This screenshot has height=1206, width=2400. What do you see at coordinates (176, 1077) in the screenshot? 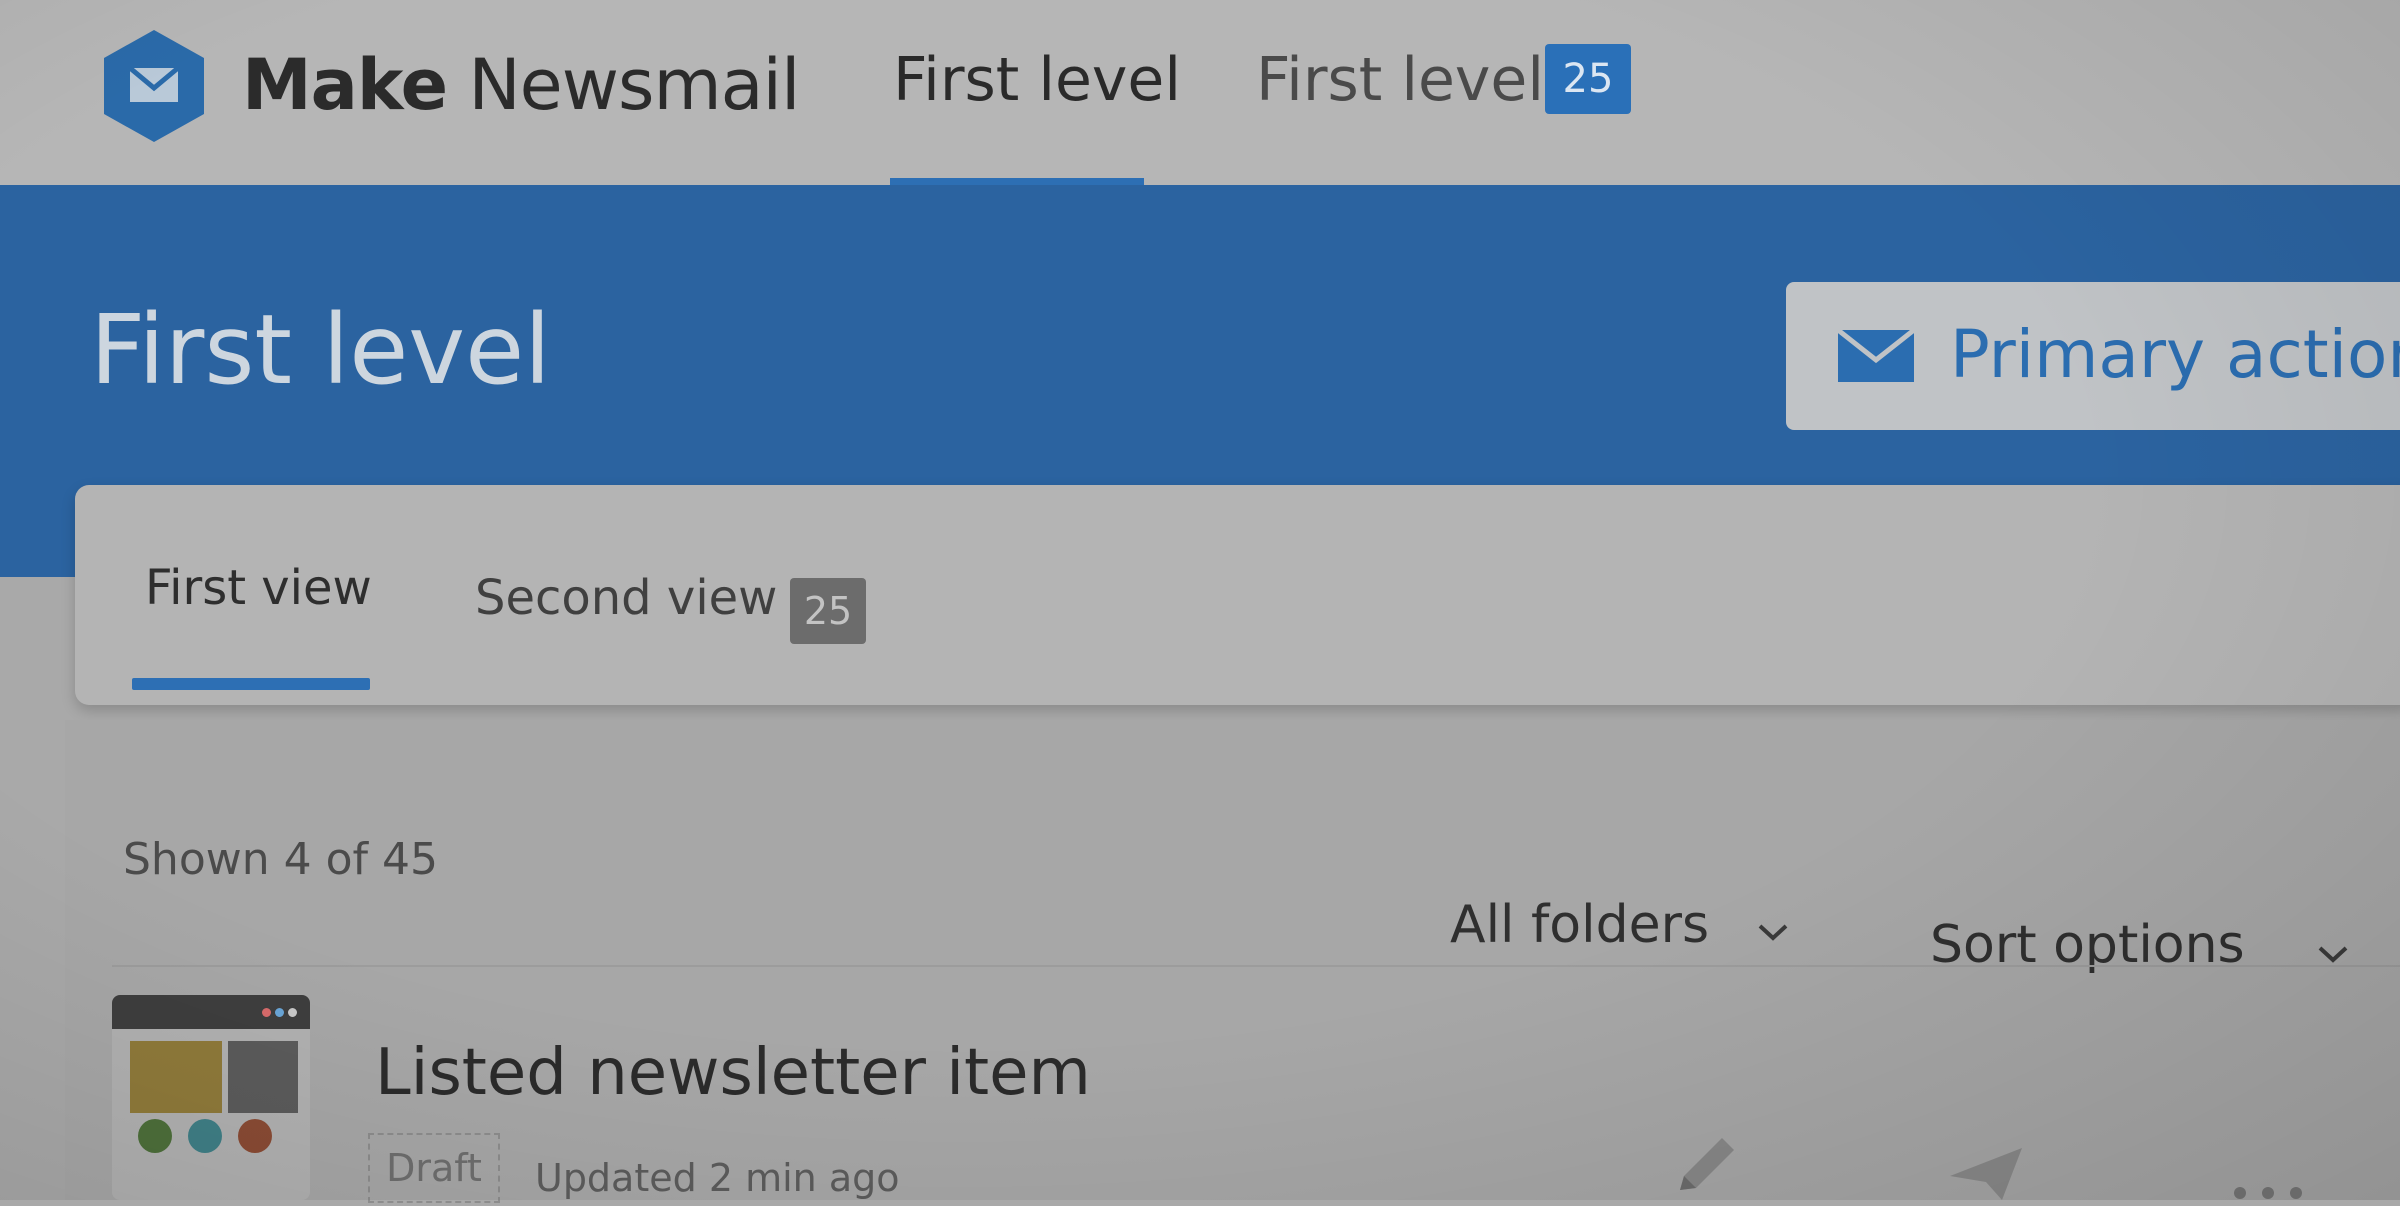
I see `thumbnail-banner` at bounding box center [176, 1077].